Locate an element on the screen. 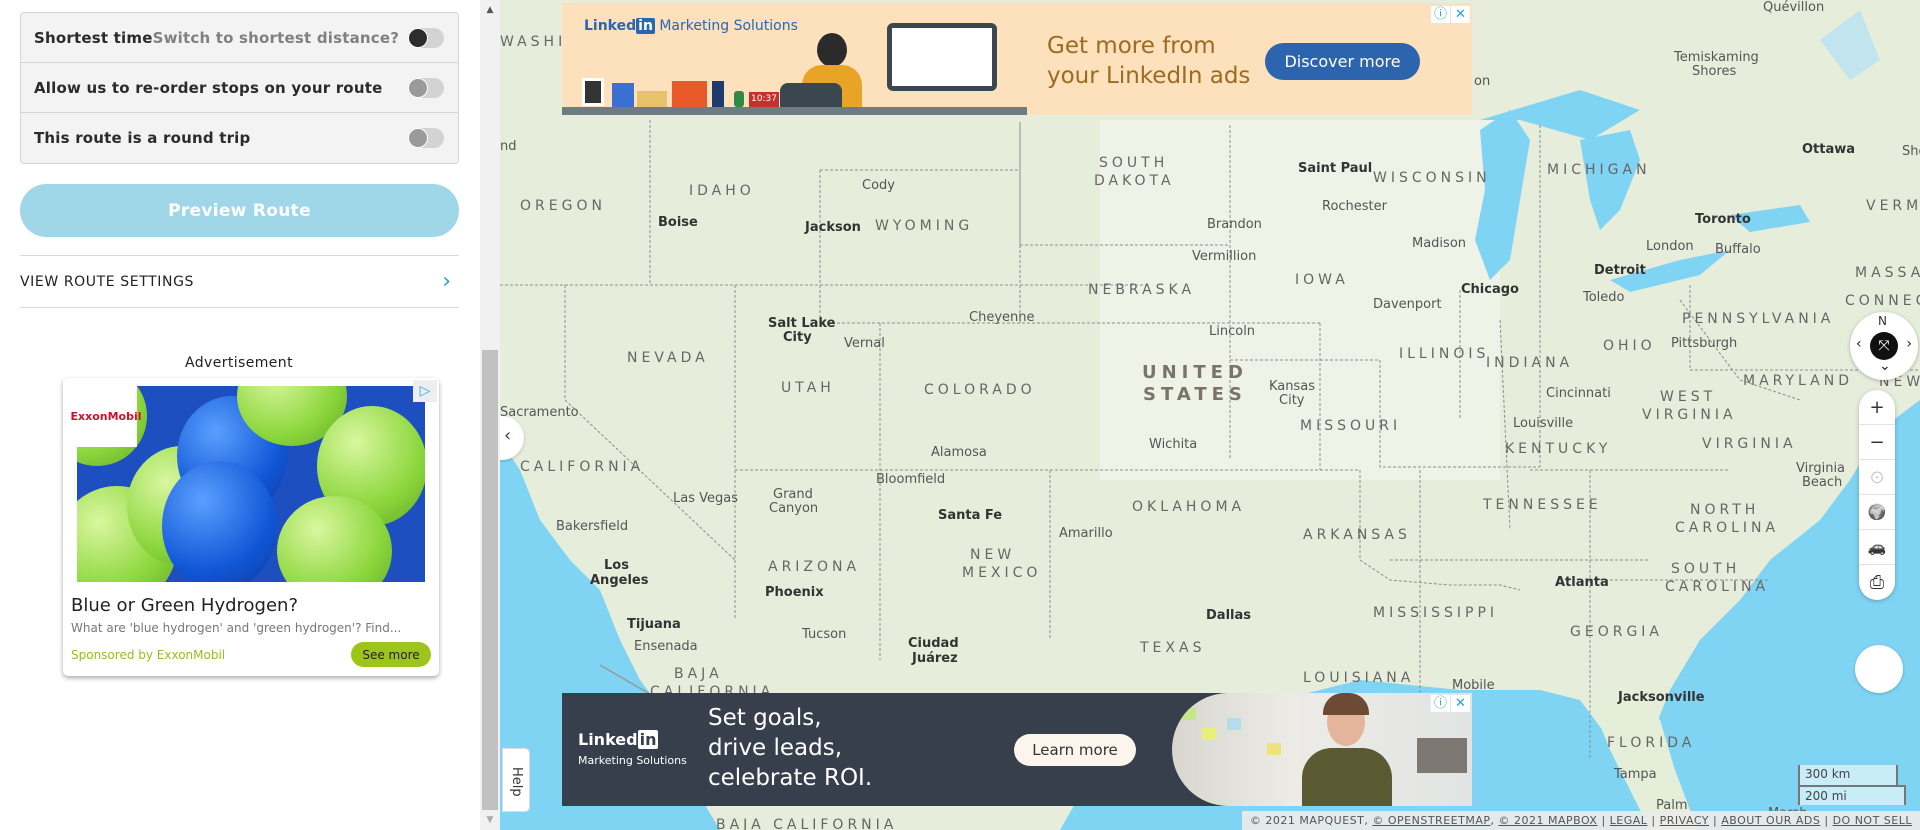 The image size is (1920, 830). about-ads-link: ABOUT OUR ADS is located at coordinates (1770, 820).